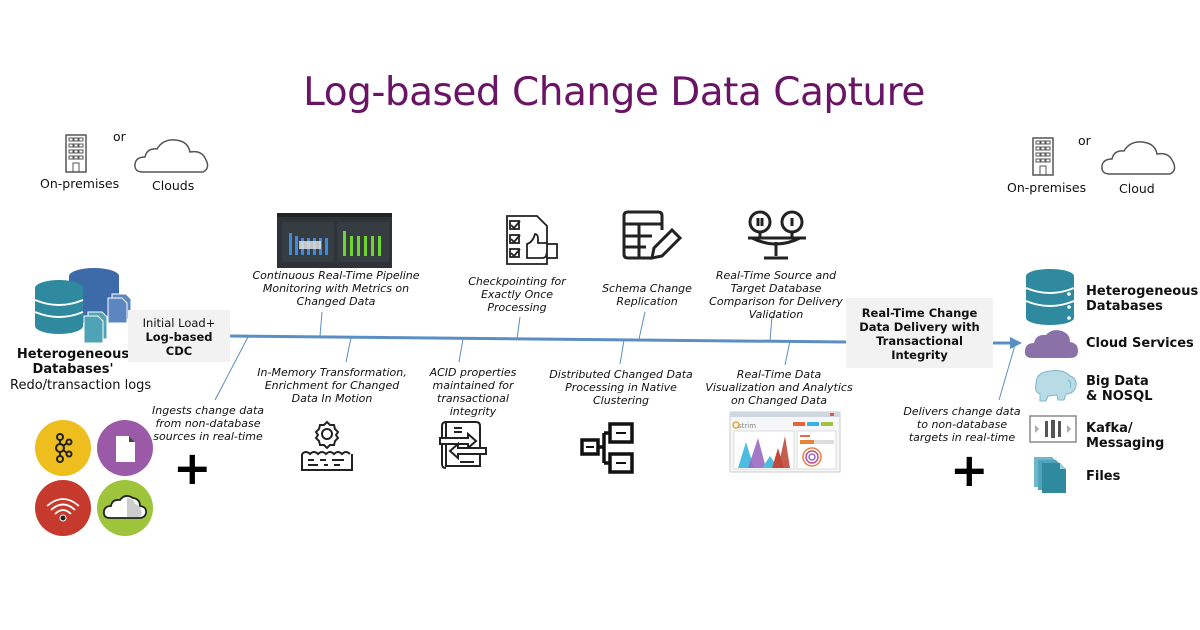  Describe the element at coordinates (1051, 344) in the screenshot. I see `cloud-services-icon` at that location.